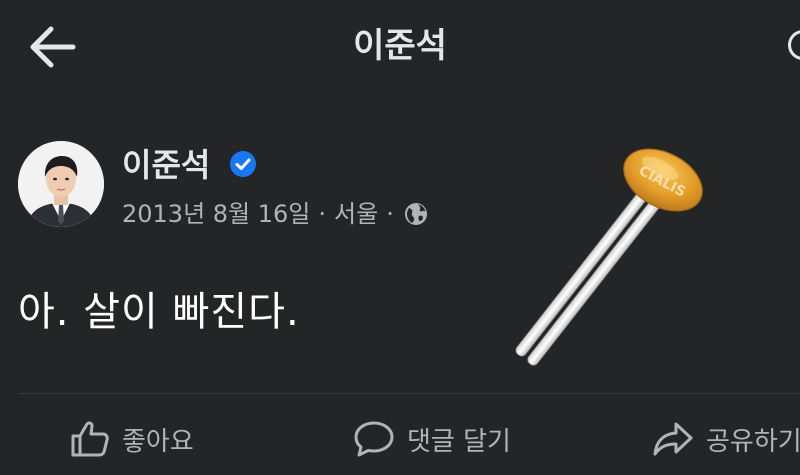 This screenshot has width=800, height=475. I want to click on post-body-text: 아. 살이 빠진다., so click(159, 312).